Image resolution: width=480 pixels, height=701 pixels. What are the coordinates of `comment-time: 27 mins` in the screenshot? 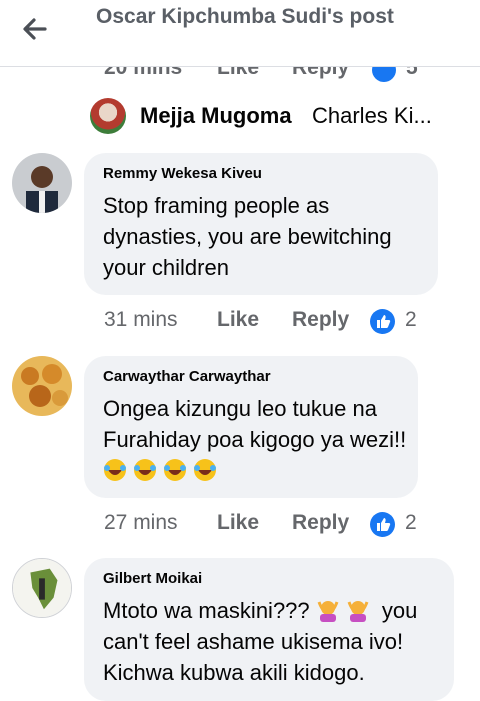 It's located at (141, 522).